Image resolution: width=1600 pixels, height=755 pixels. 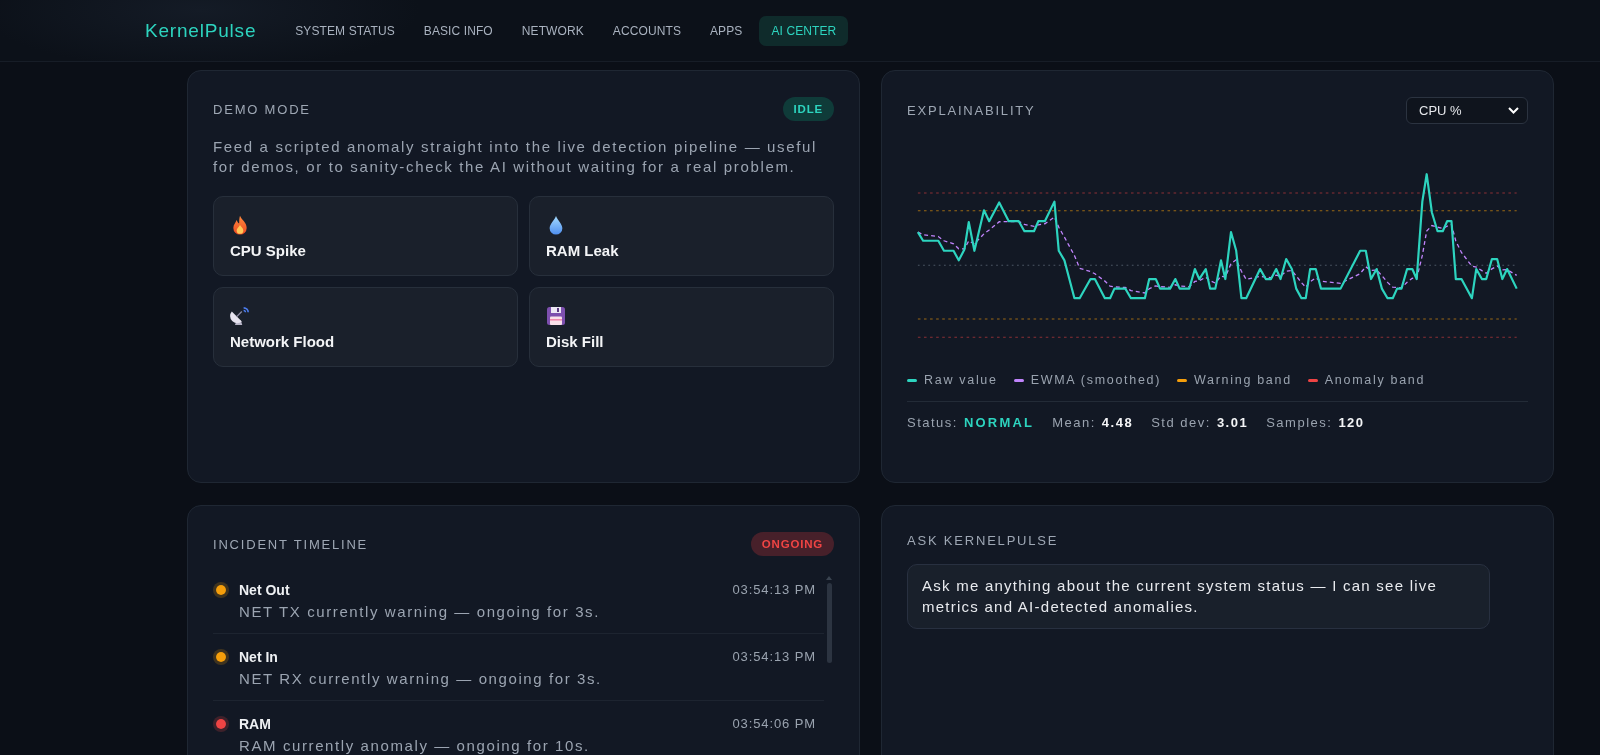 I want to click on card-title: EXPLAINABILITY, so click(x=971, y=110).